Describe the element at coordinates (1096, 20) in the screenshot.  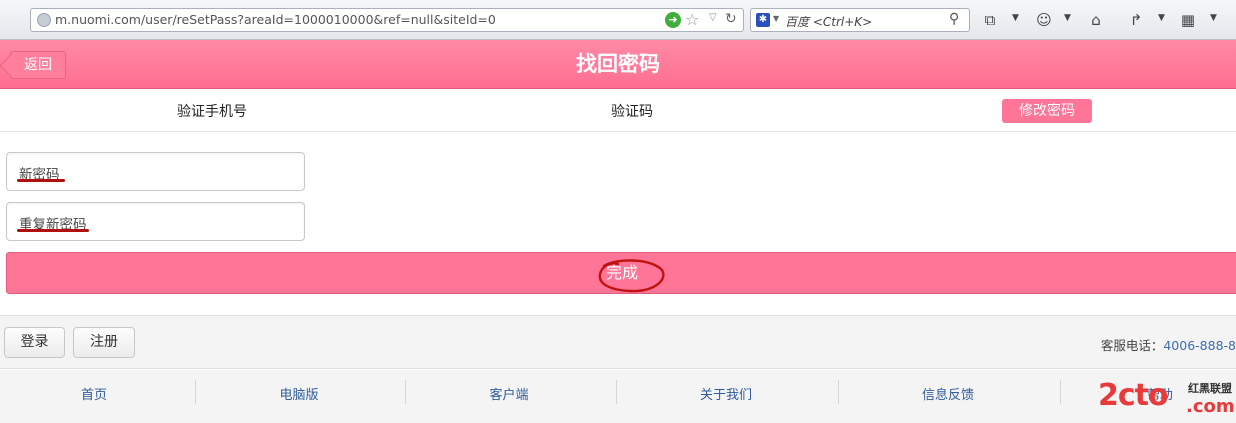
I see `home-icon: ⌂` at that location.